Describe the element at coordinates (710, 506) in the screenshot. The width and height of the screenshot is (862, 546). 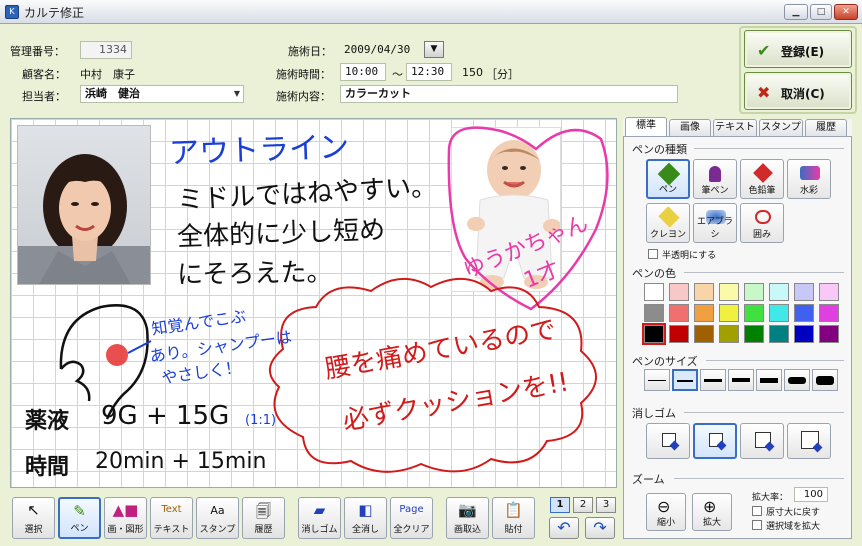
I see `zoom-in-icon: ⊕` at that location.